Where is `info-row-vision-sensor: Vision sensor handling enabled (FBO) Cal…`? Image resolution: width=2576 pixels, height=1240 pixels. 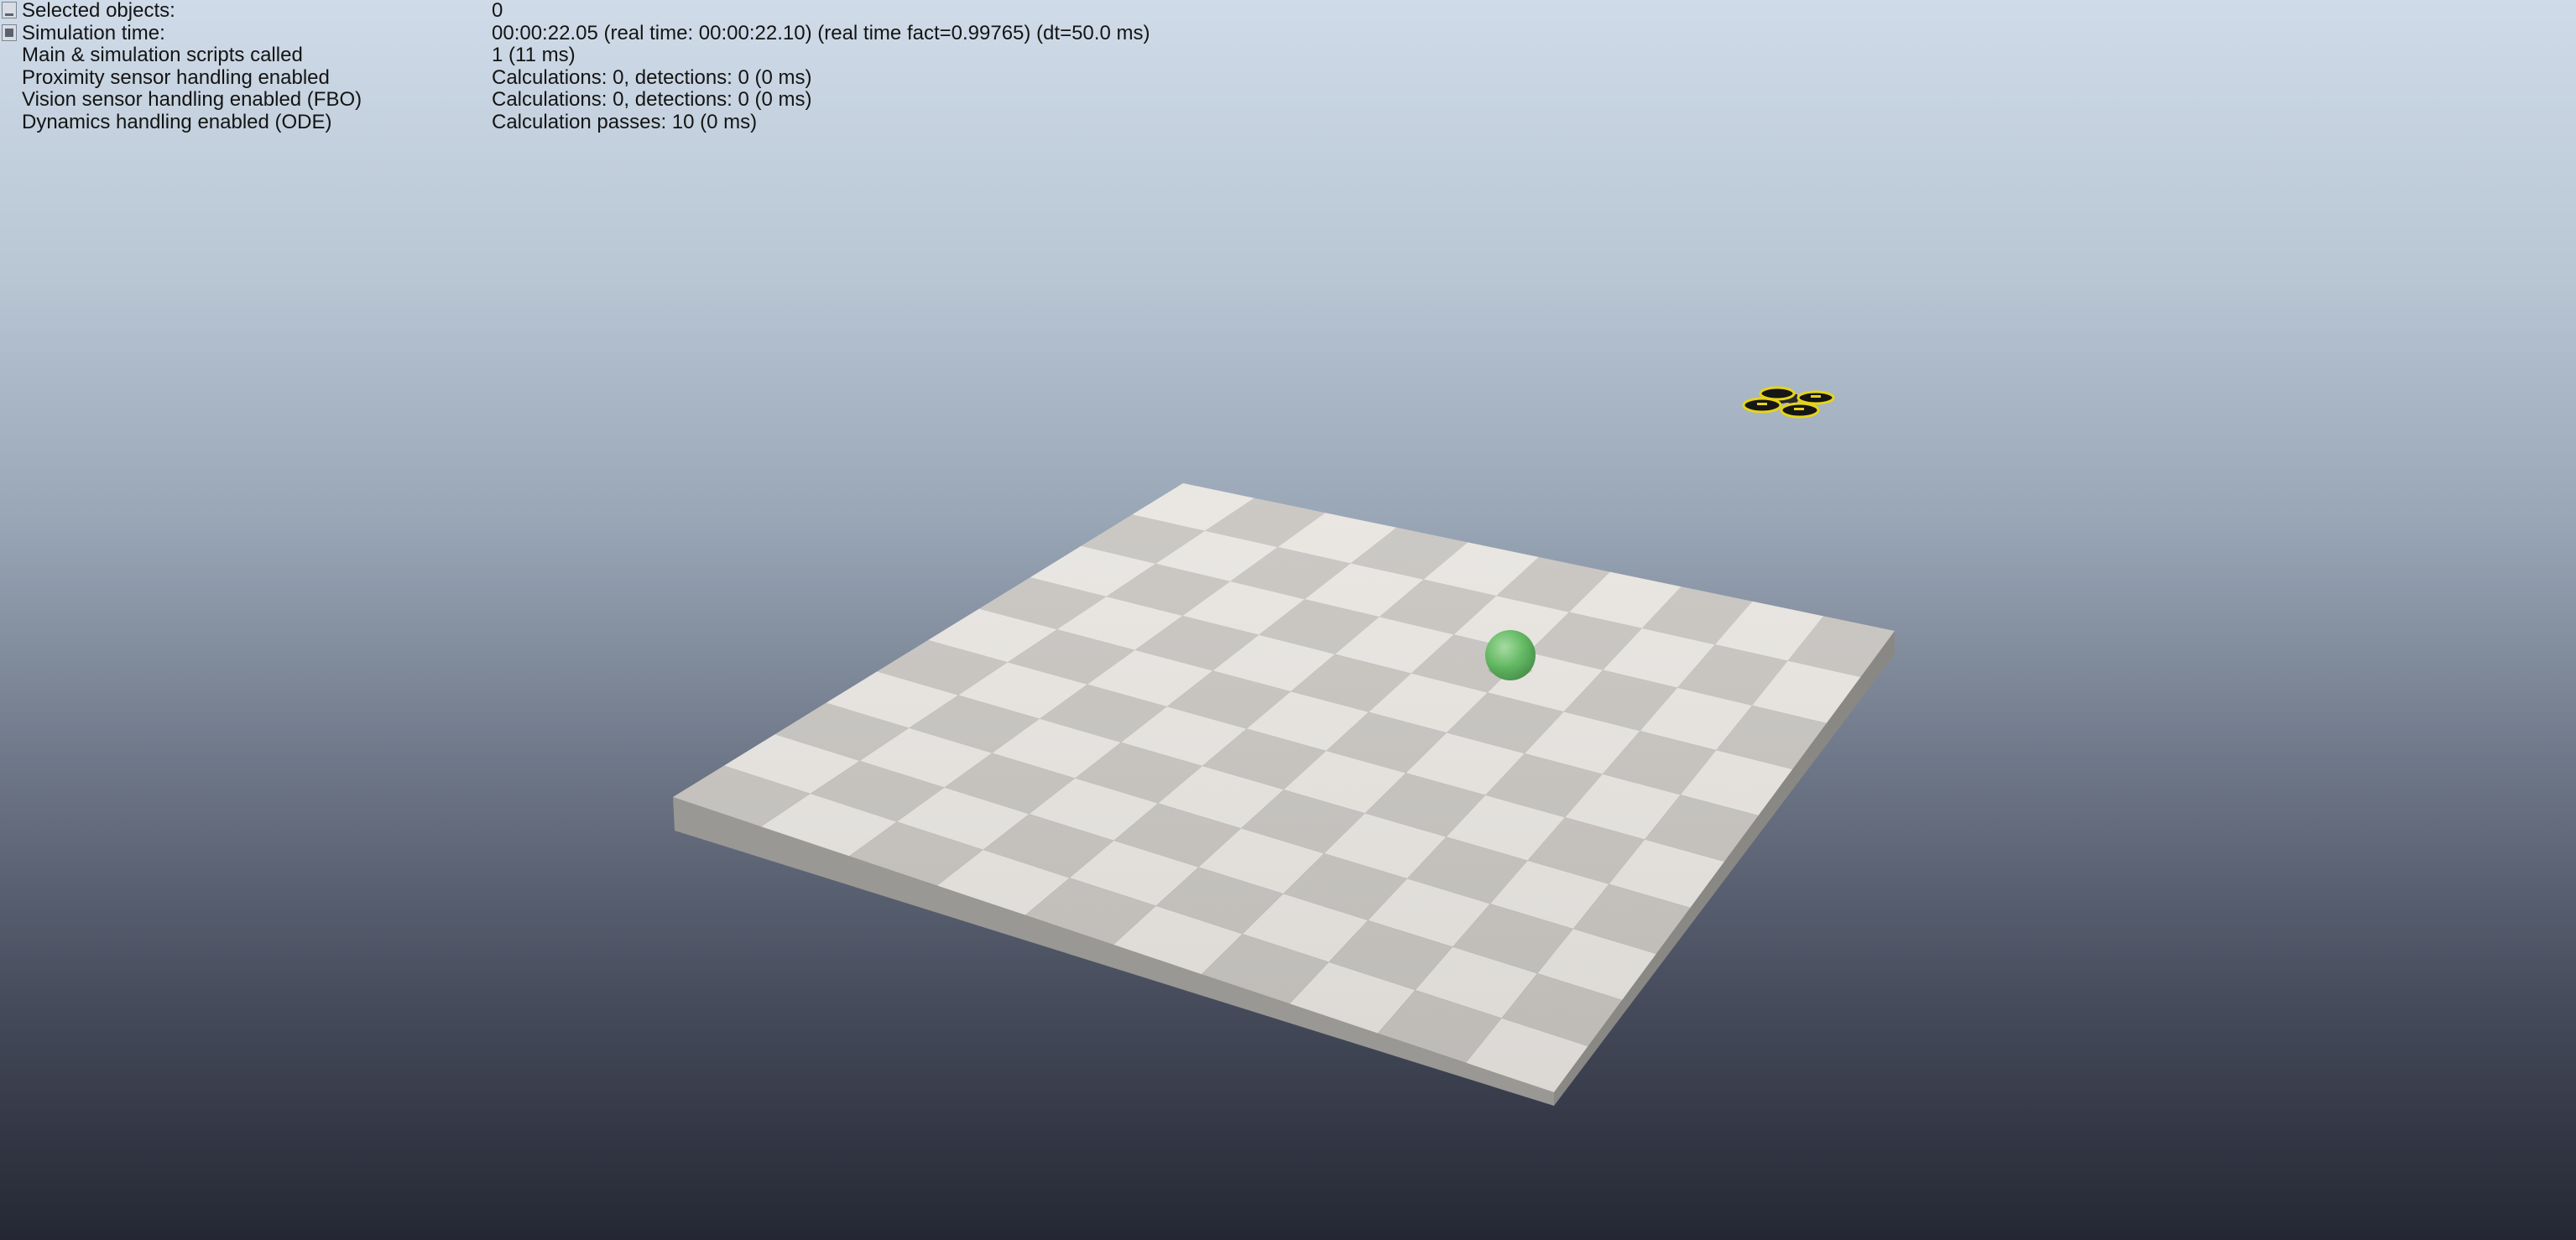 info-row-vision-sensor: Vision sensor handling enabled (FBO) Cal… is located at coordinates (629, 100).